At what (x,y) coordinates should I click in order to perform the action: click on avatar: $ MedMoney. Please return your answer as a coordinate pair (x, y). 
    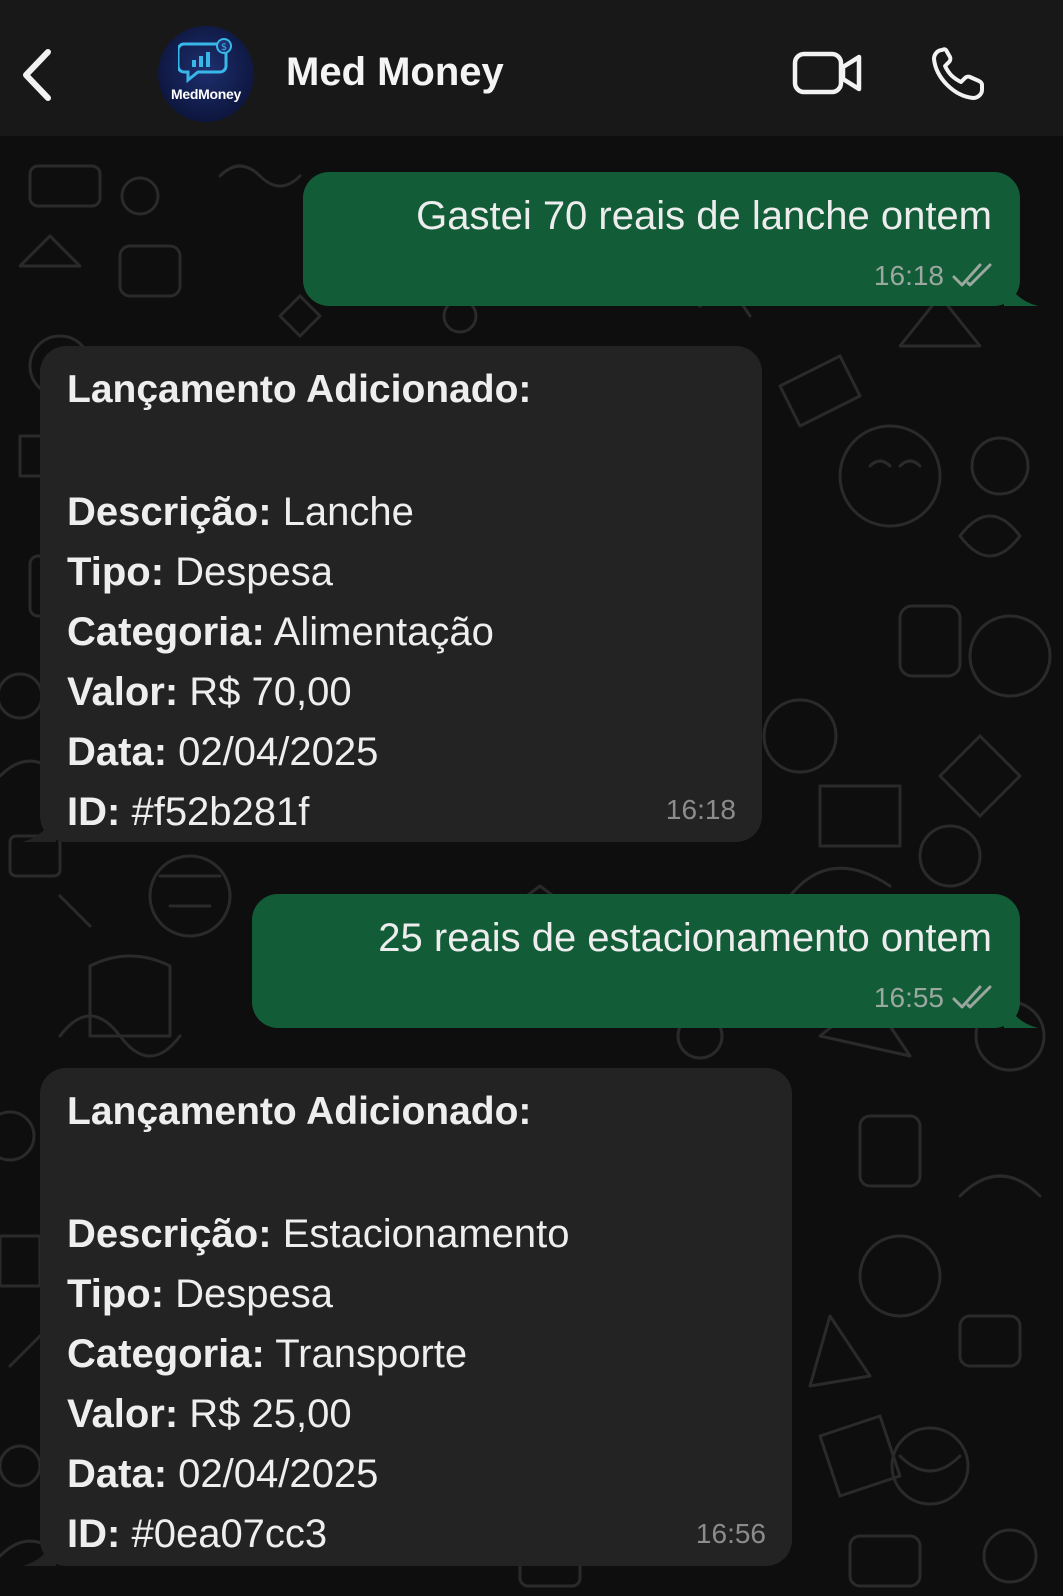
    Looking at the image, I should click on (206, 74).